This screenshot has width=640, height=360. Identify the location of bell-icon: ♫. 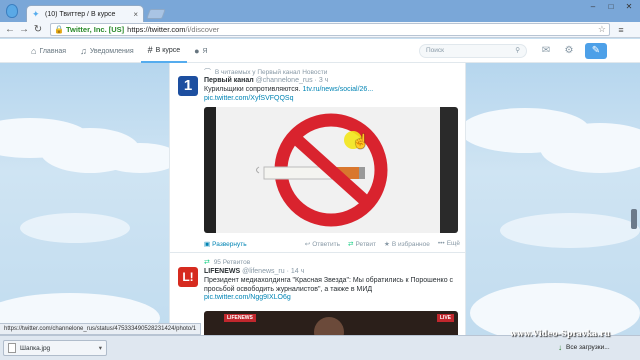
(83, 51).